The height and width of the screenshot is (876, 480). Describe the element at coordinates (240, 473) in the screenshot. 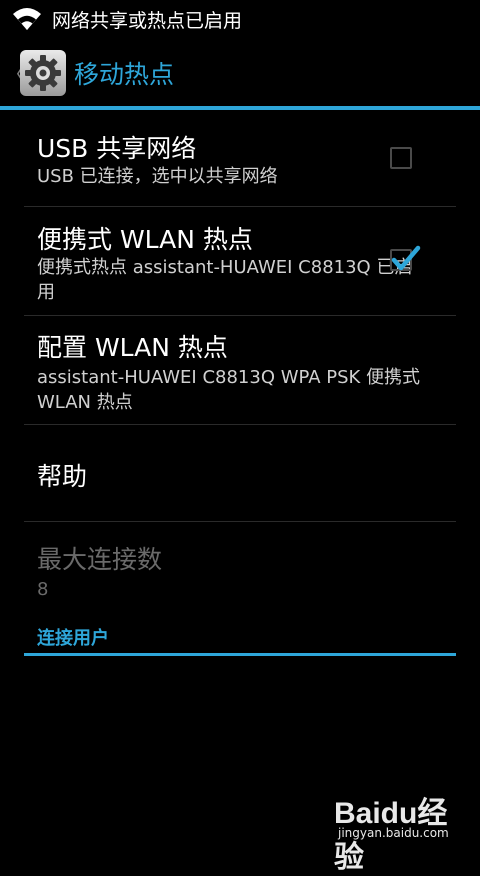

I see `pref-help: 帮助` at that location.